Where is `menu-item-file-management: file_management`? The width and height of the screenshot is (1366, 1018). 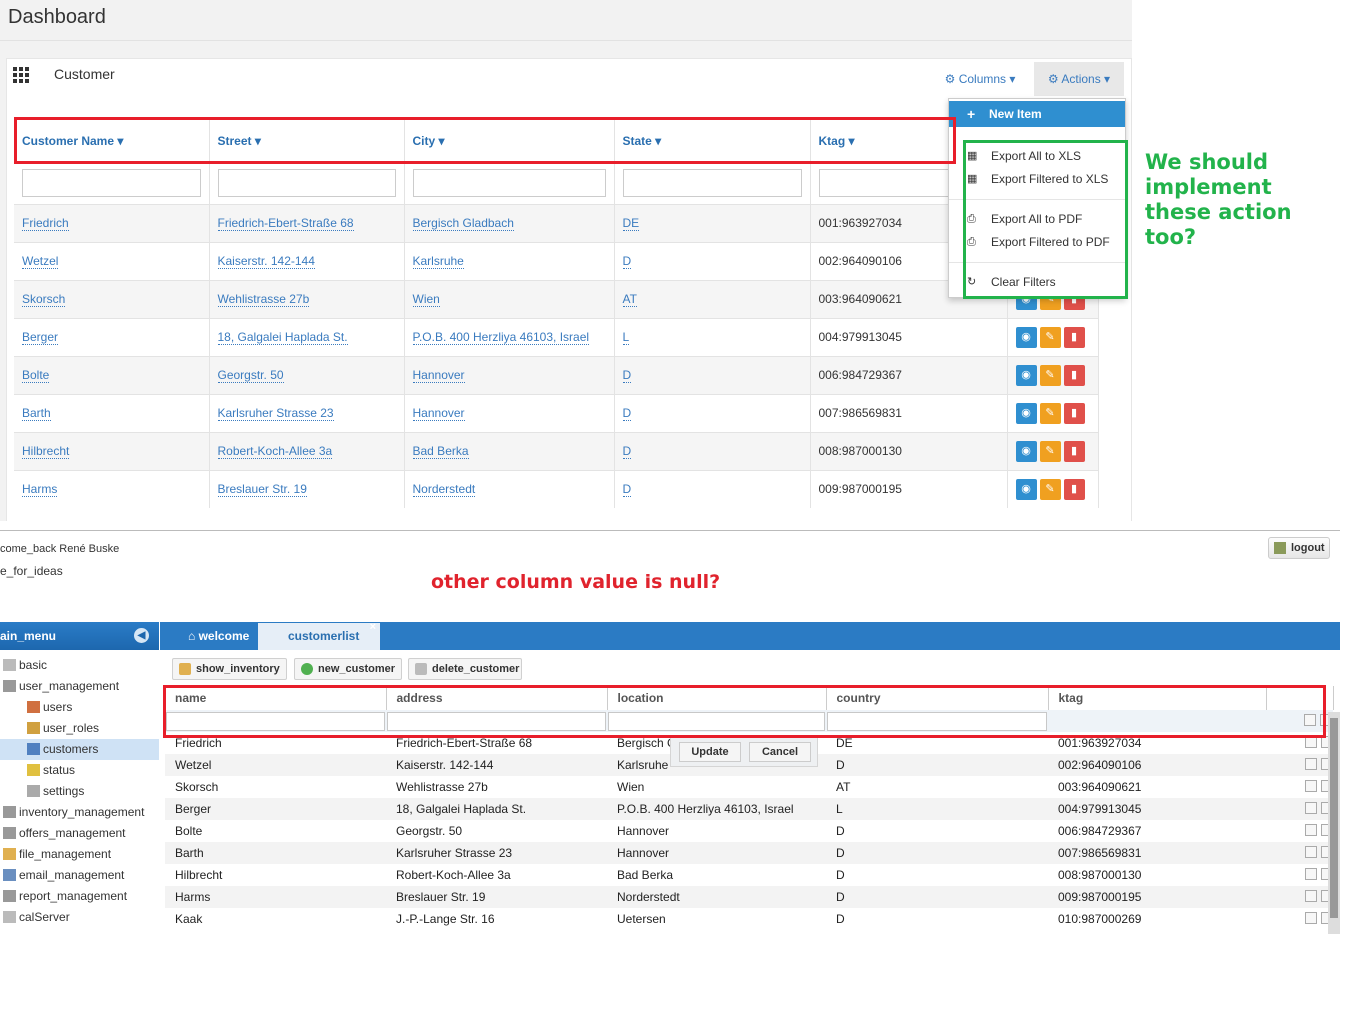 menu-item-file-management: file_management is located at coordinates (79, 854).